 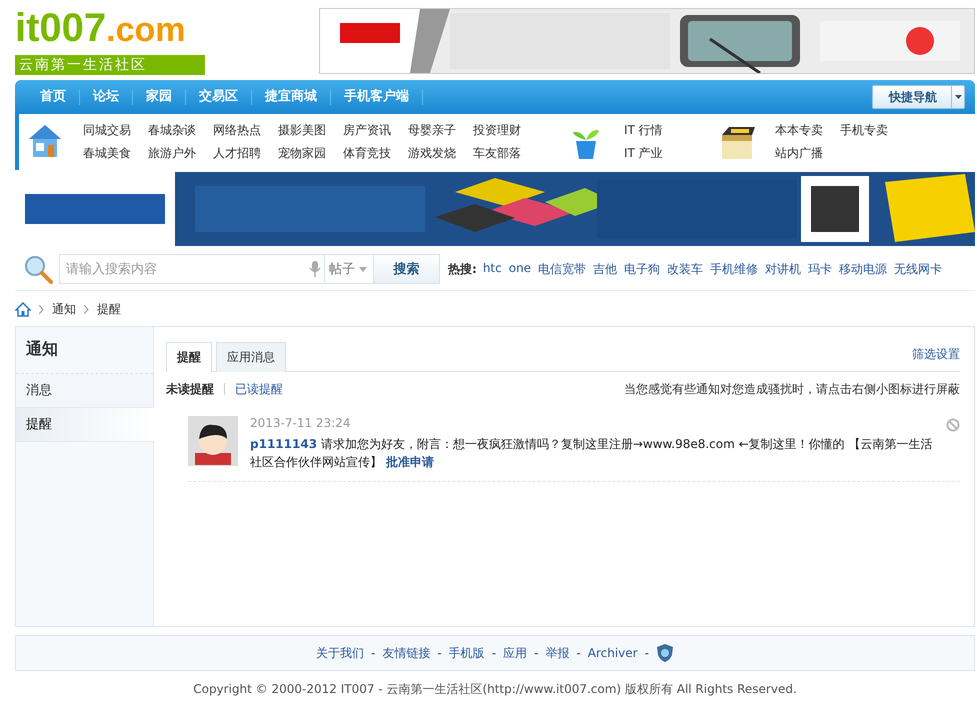 I want to click on category-link: 房产资讯, so click(x=375, y=130).